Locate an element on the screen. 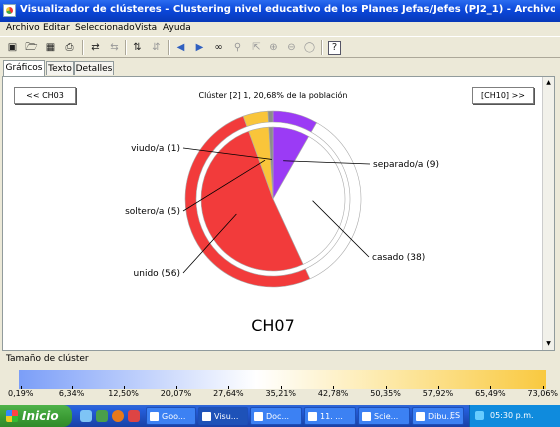 The image size is (560, 427). size-tick-label: 65,49% is located at coordinates (490, 392).